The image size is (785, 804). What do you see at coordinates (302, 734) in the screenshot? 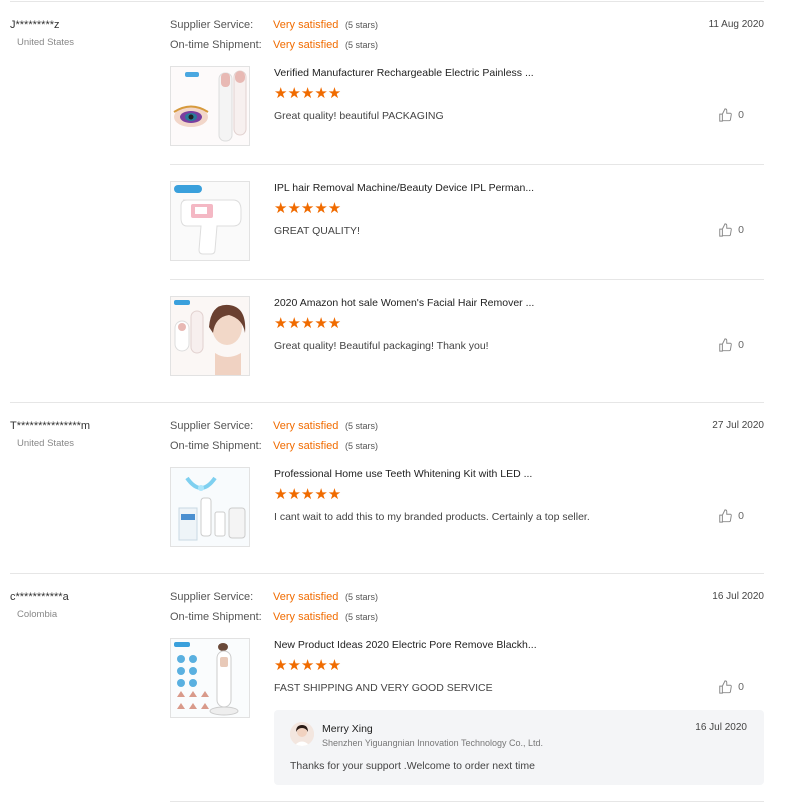
I see `avatar` at bounding box center [302, 734].